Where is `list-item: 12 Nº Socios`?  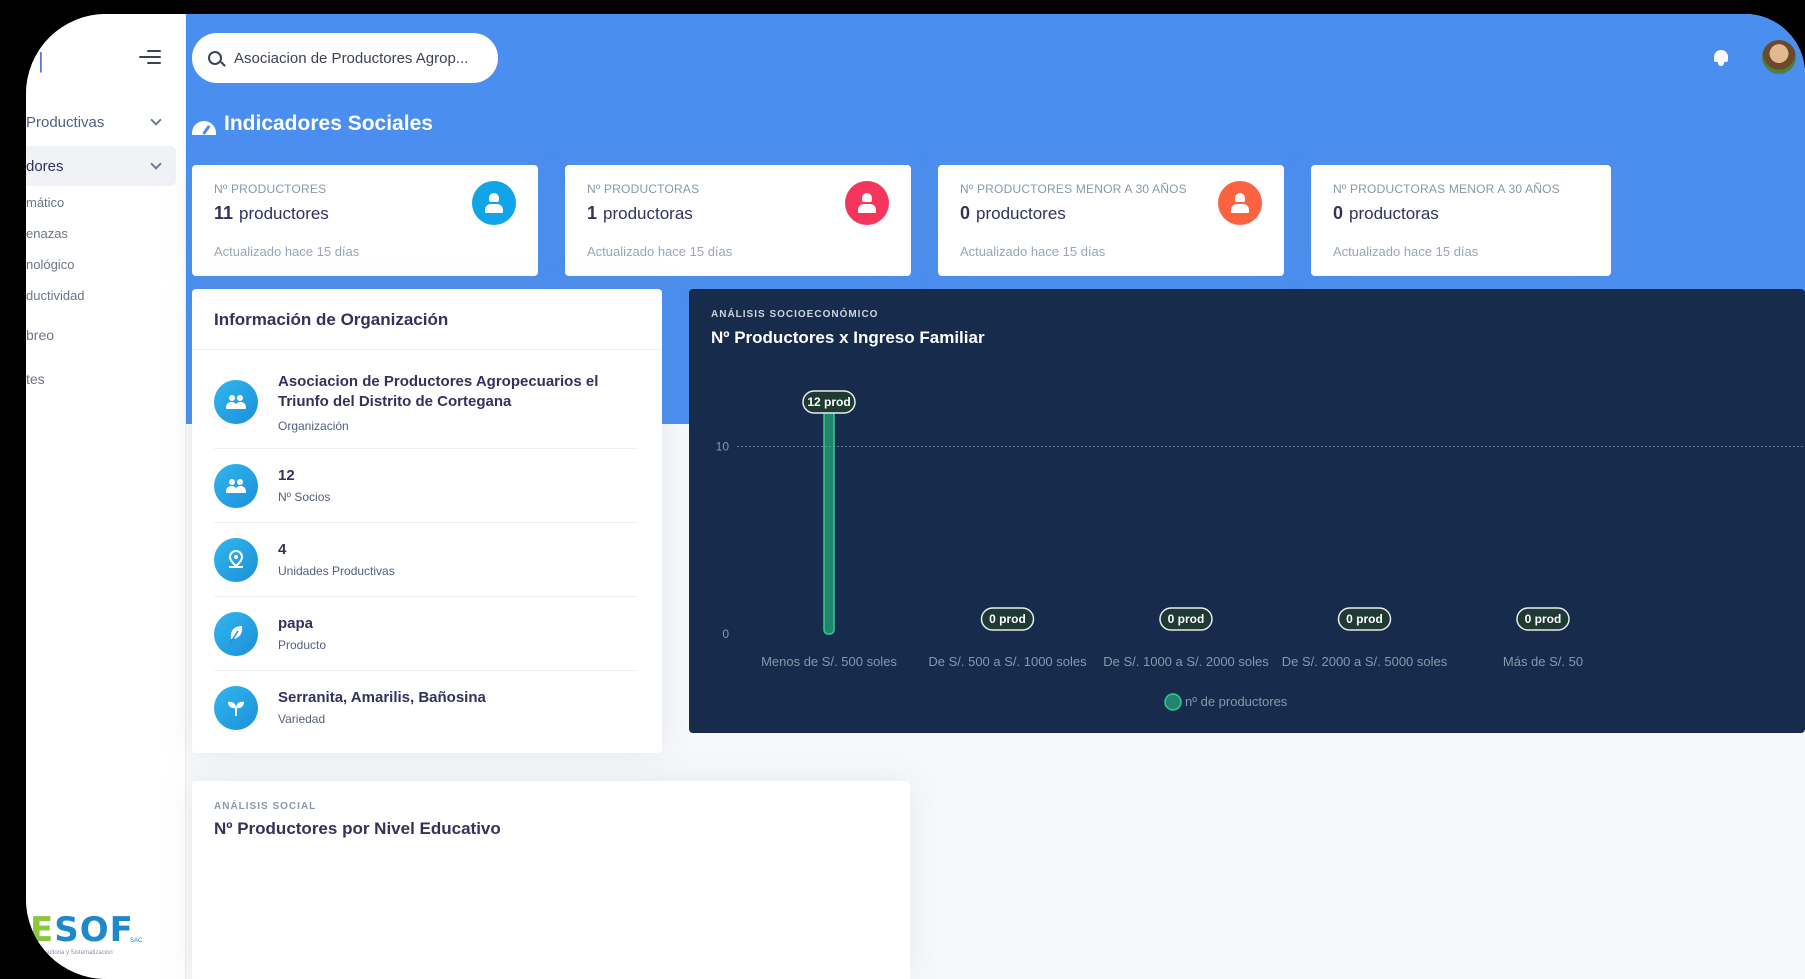 list-item: 12 Nº Socios is located at coordinates (426, 486).